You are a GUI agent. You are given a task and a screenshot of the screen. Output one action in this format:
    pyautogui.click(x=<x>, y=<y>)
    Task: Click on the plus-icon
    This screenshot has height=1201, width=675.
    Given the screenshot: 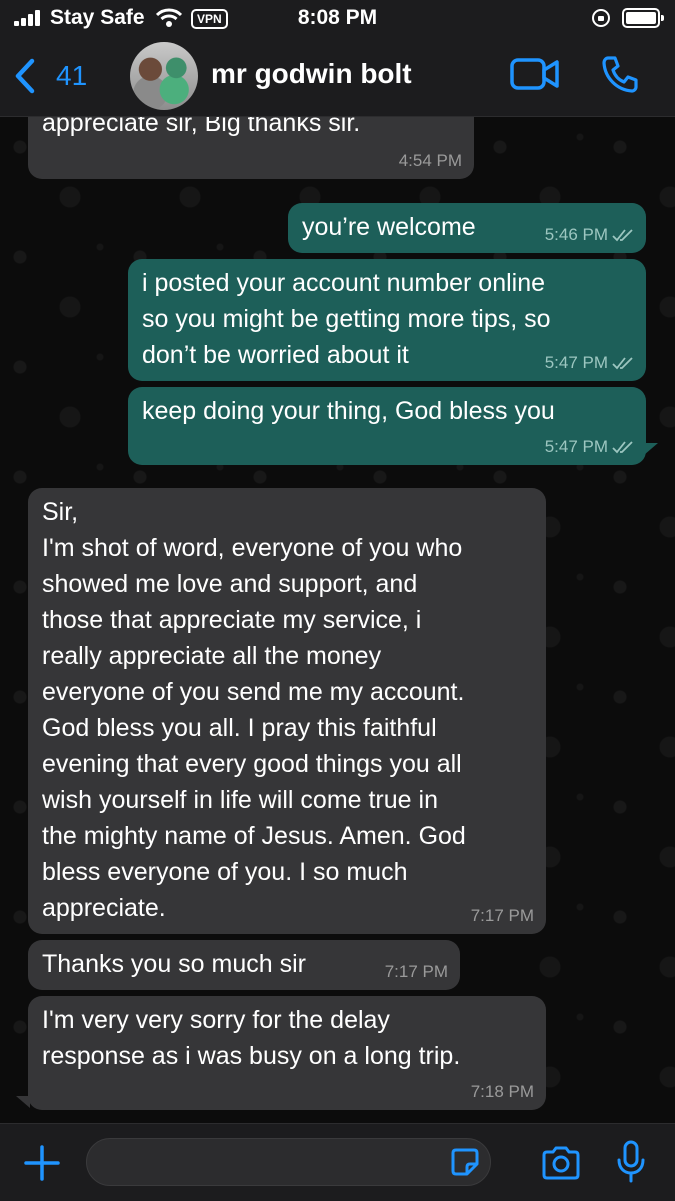 What is the action you would take?
    pyautogui.click(x=42, y=1163)
    